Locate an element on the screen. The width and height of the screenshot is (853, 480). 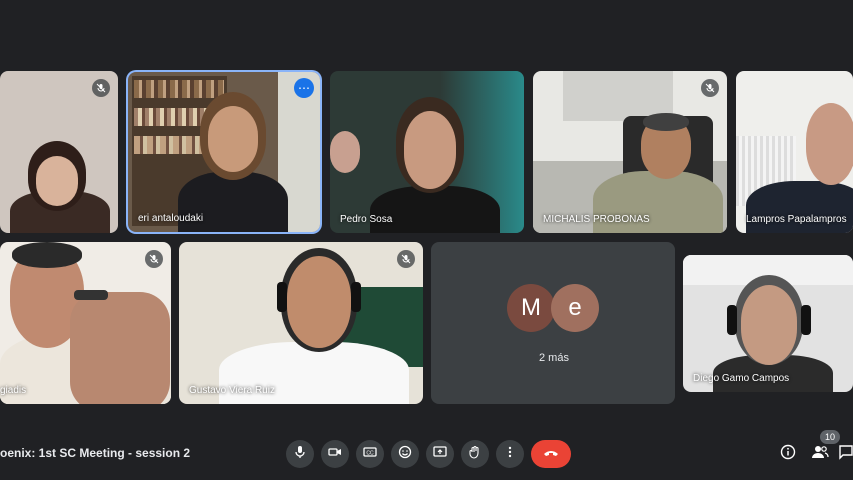
participant-name: Pedro Sosa is located at coordinates (366, 219).